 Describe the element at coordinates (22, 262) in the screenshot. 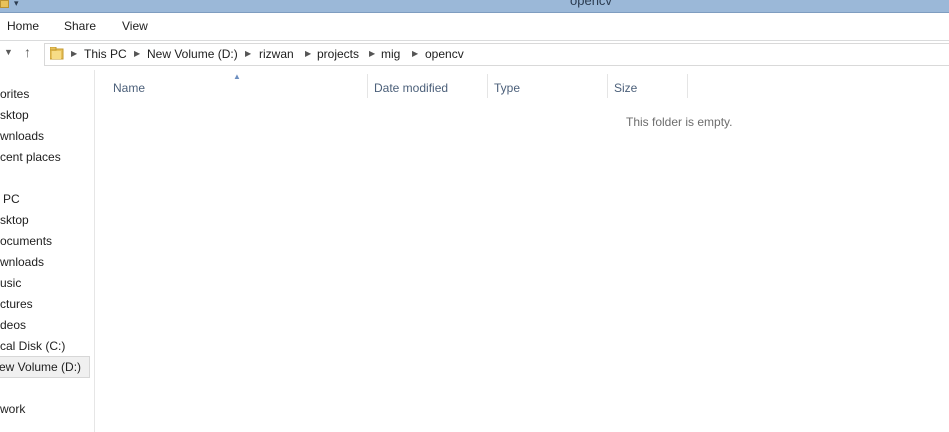

I see `sidebar-item-downloads-pc: wnloads` at that location.